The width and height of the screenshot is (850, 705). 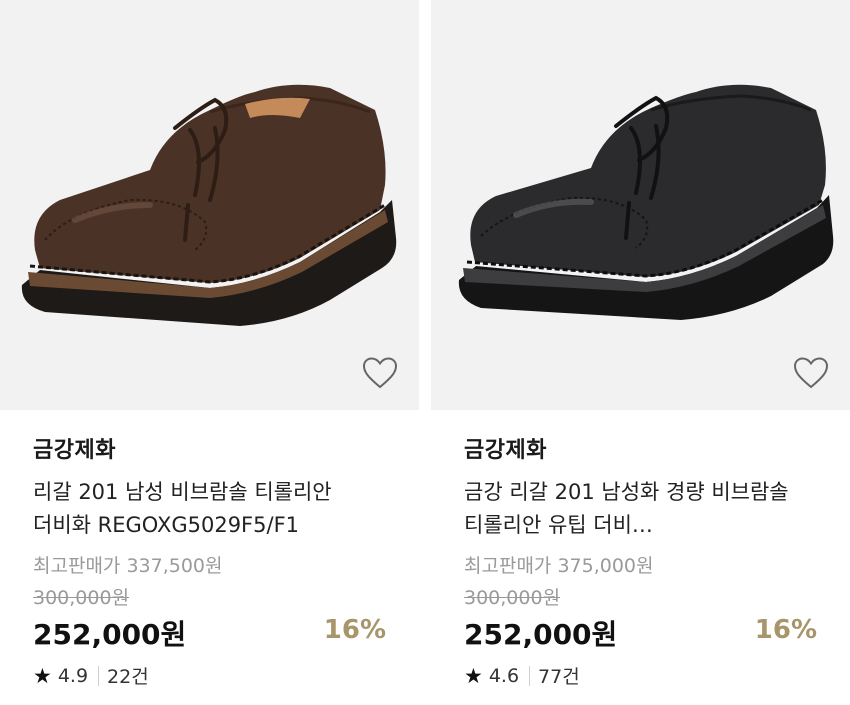 What do you see at coordinates (91, 675) in the screenshot?
I see `rating-row: ★ 4.9 22건` at bounding box center [91, 675].